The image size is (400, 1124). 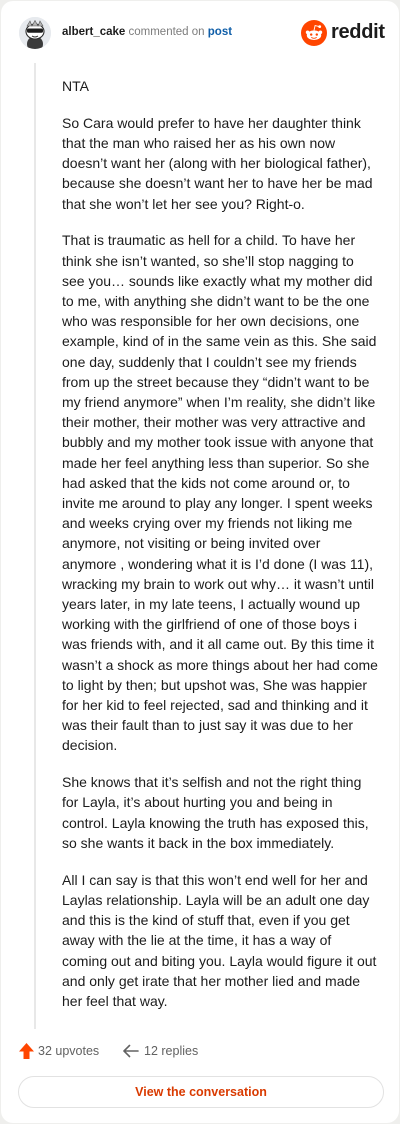 What do you see at coordinates (220, 32) in the screenshot?
I see `post-link: post` at bounding box center [220, 32].